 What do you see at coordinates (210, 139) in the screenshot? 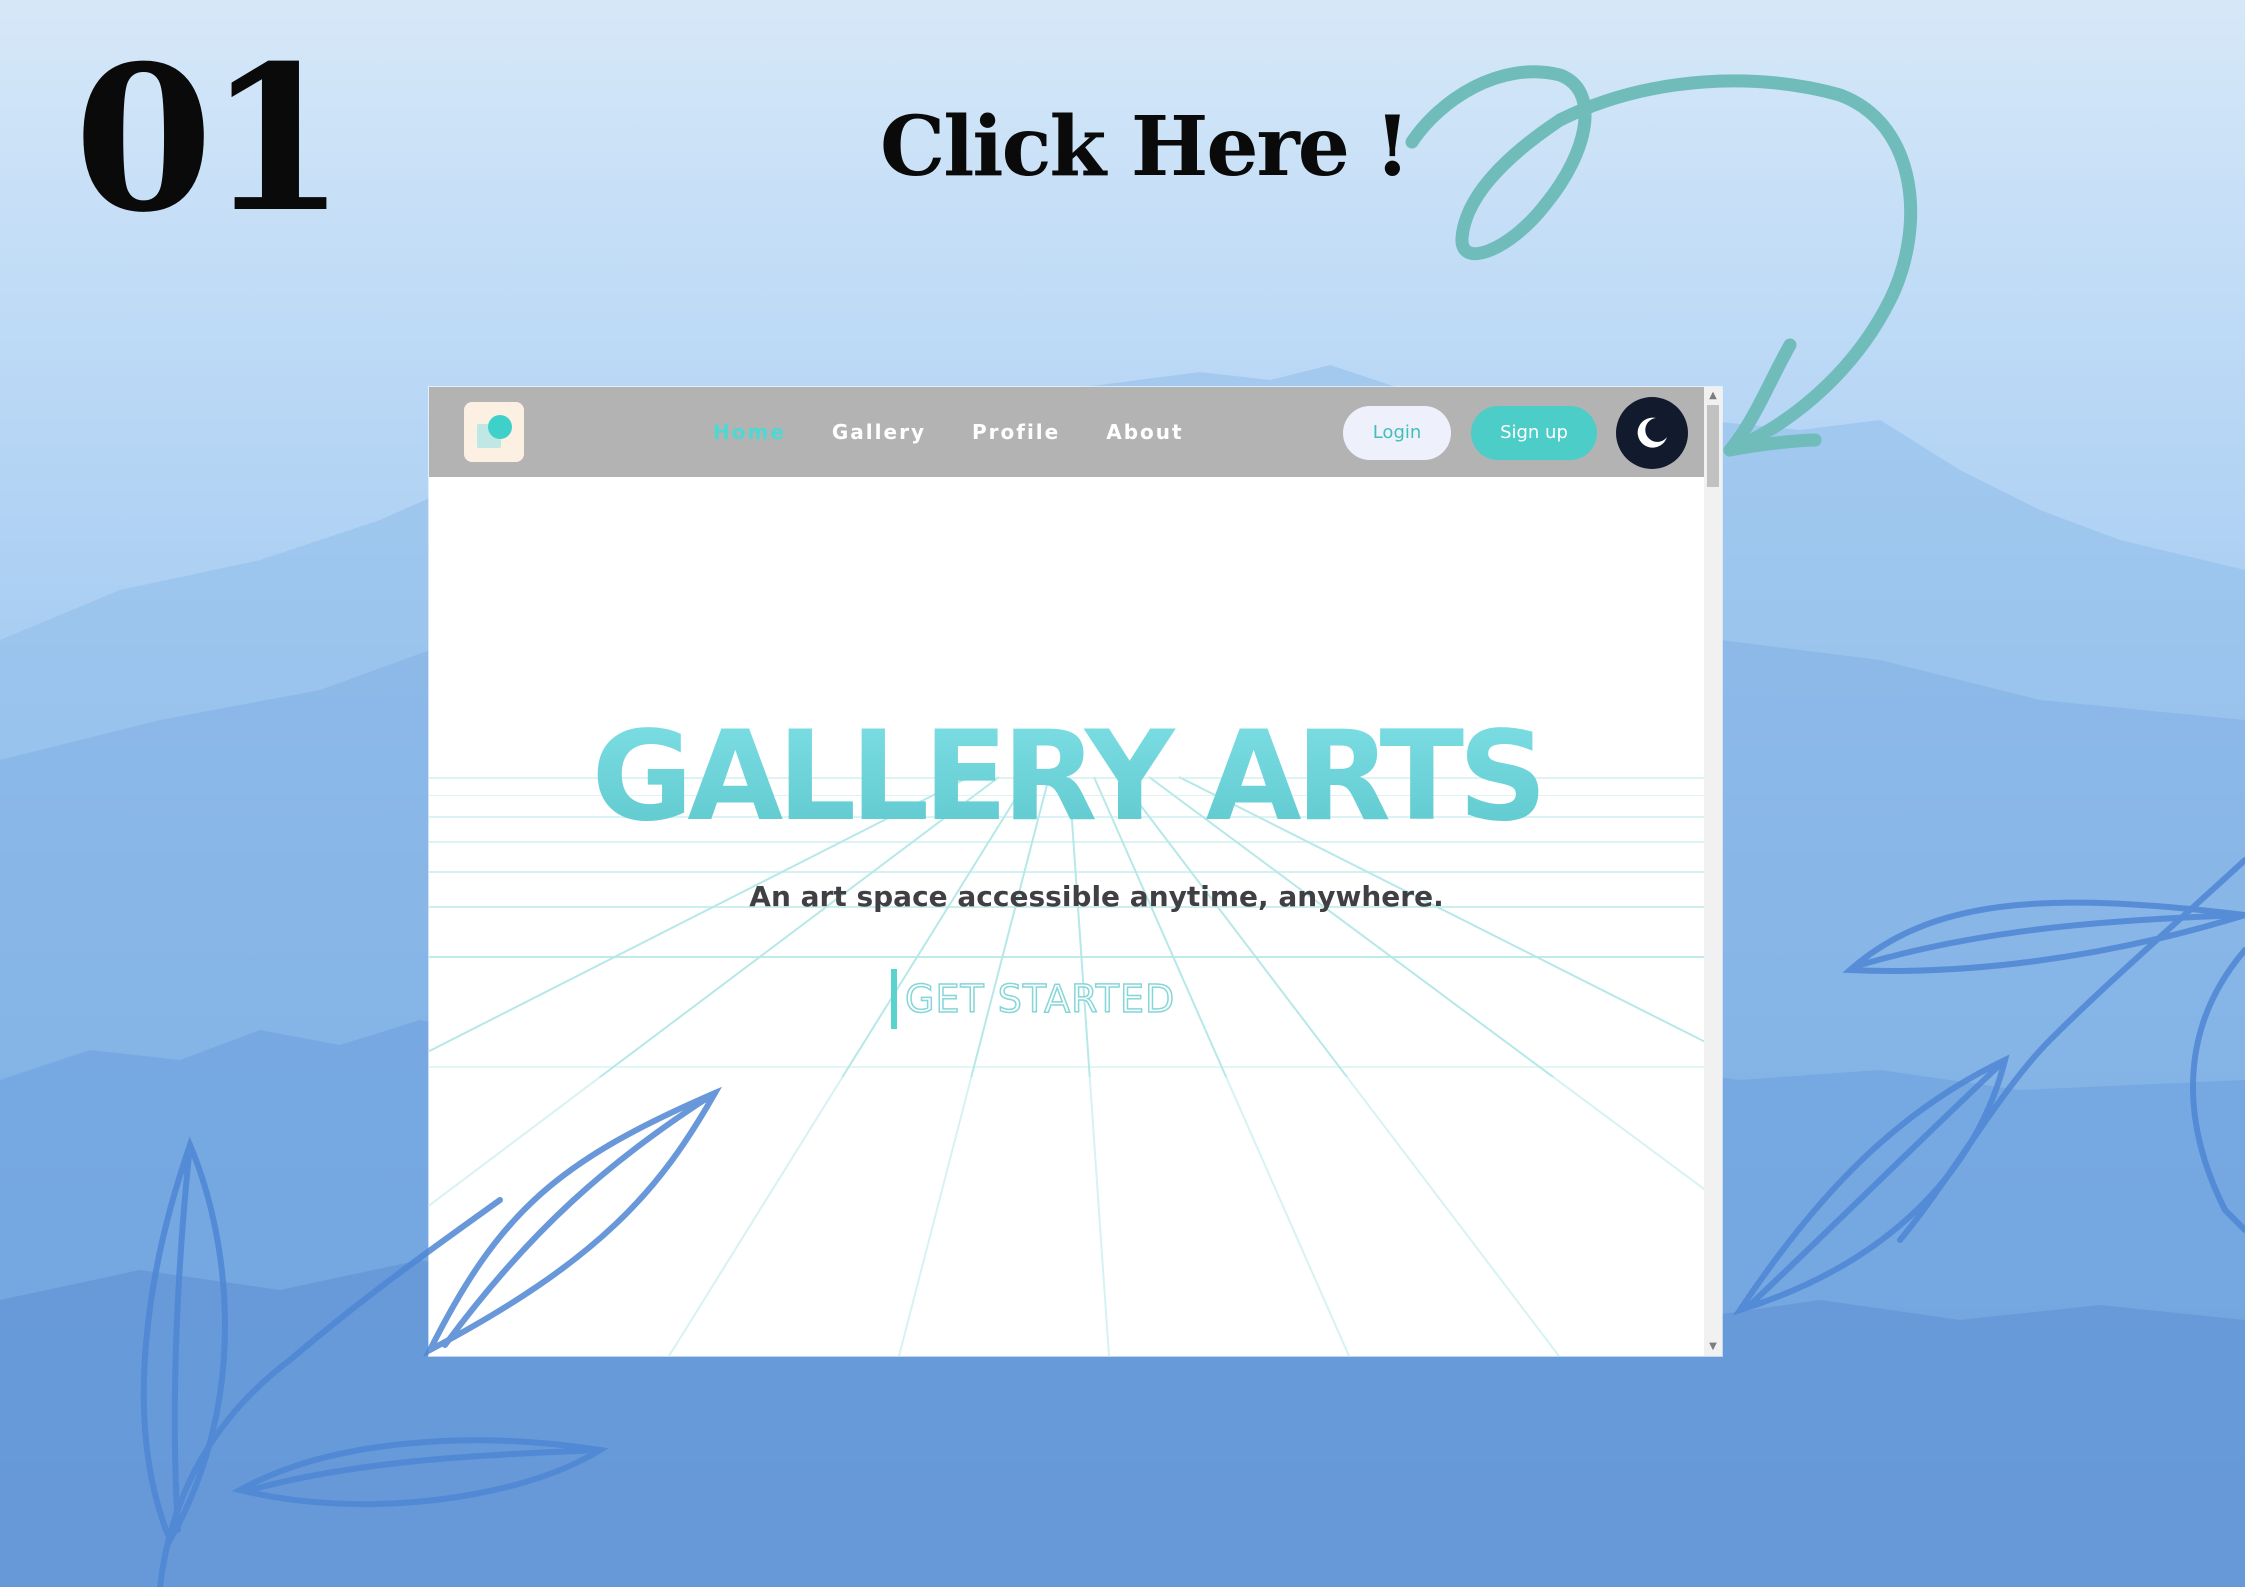
I see `step-number: 01` at bounding box center [210, 139].